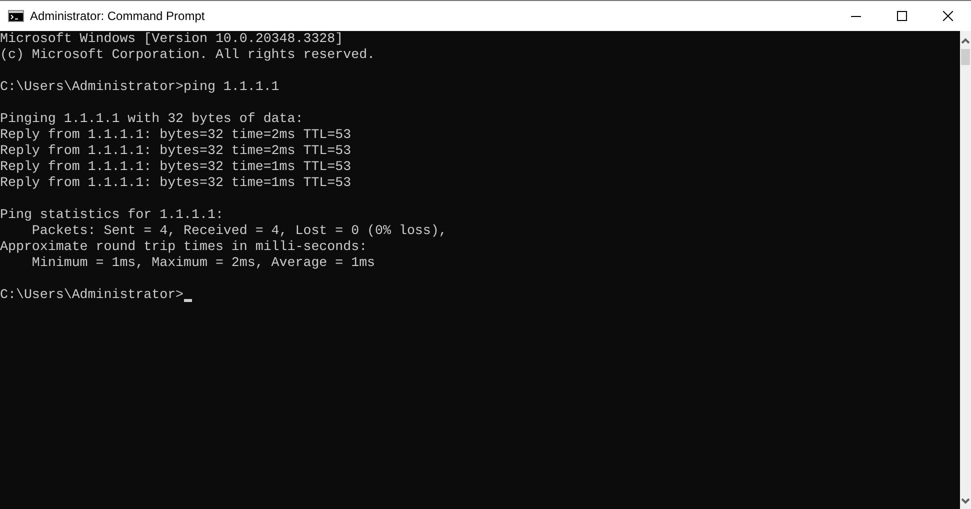 Image resolution: width=971 pixels, height=509 pixels. Describe the element at coordinates (965, 270) in the screenshot. I see `vertical-scrollbar` at that location.